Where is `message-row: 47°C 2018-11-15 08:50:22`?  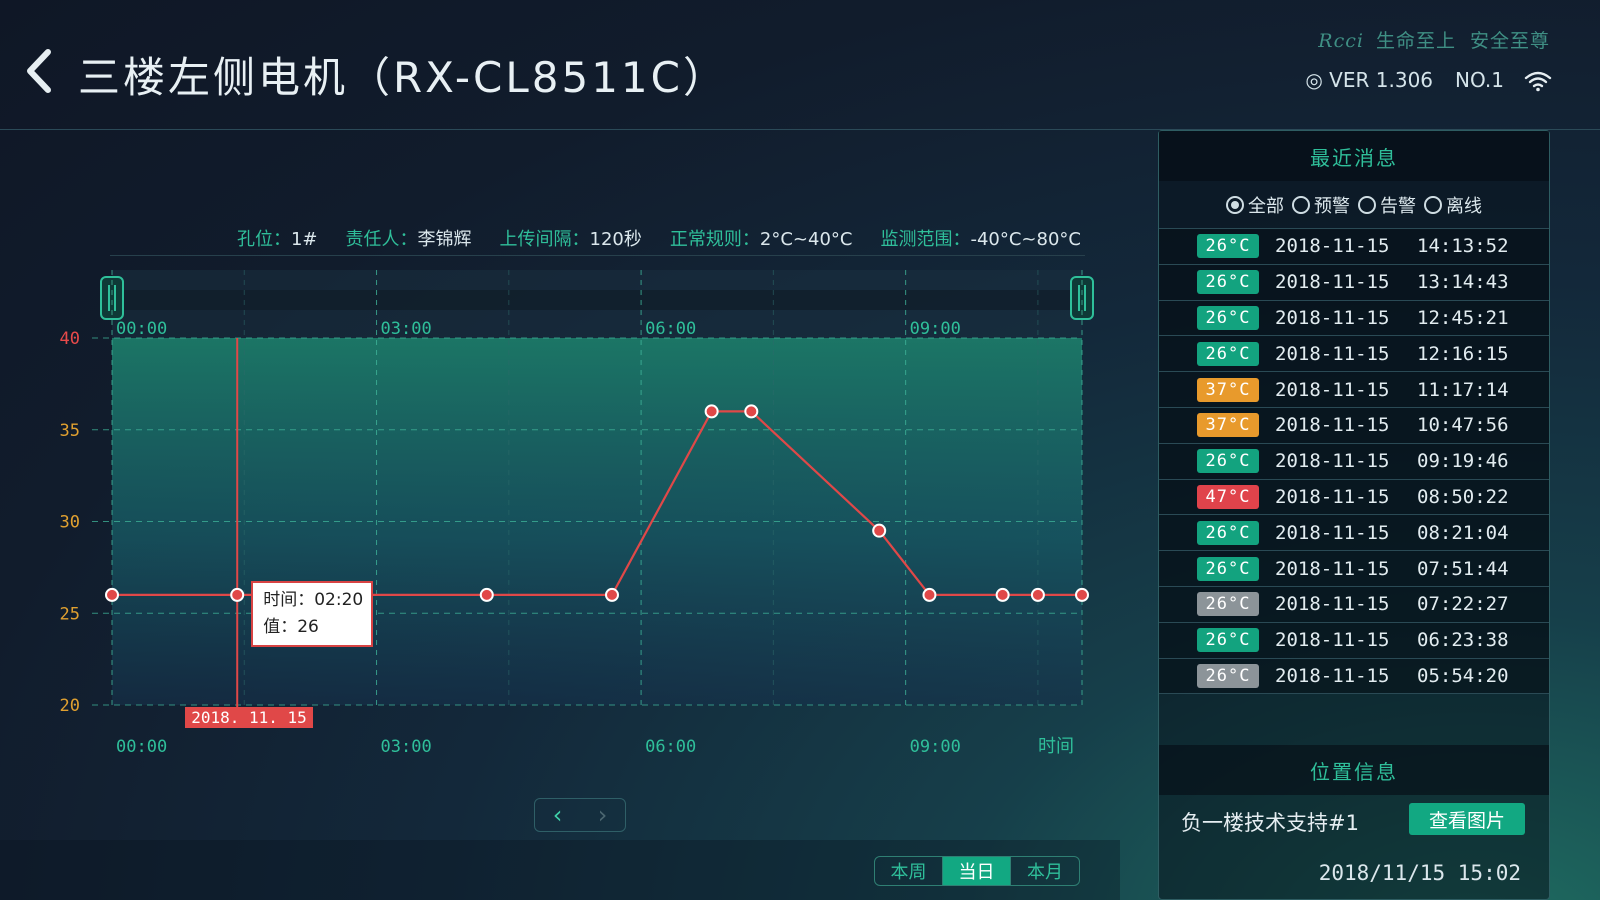 message-row: 47°C 2018-11-15 08:50:22 is located at coordinates (1354, 497).